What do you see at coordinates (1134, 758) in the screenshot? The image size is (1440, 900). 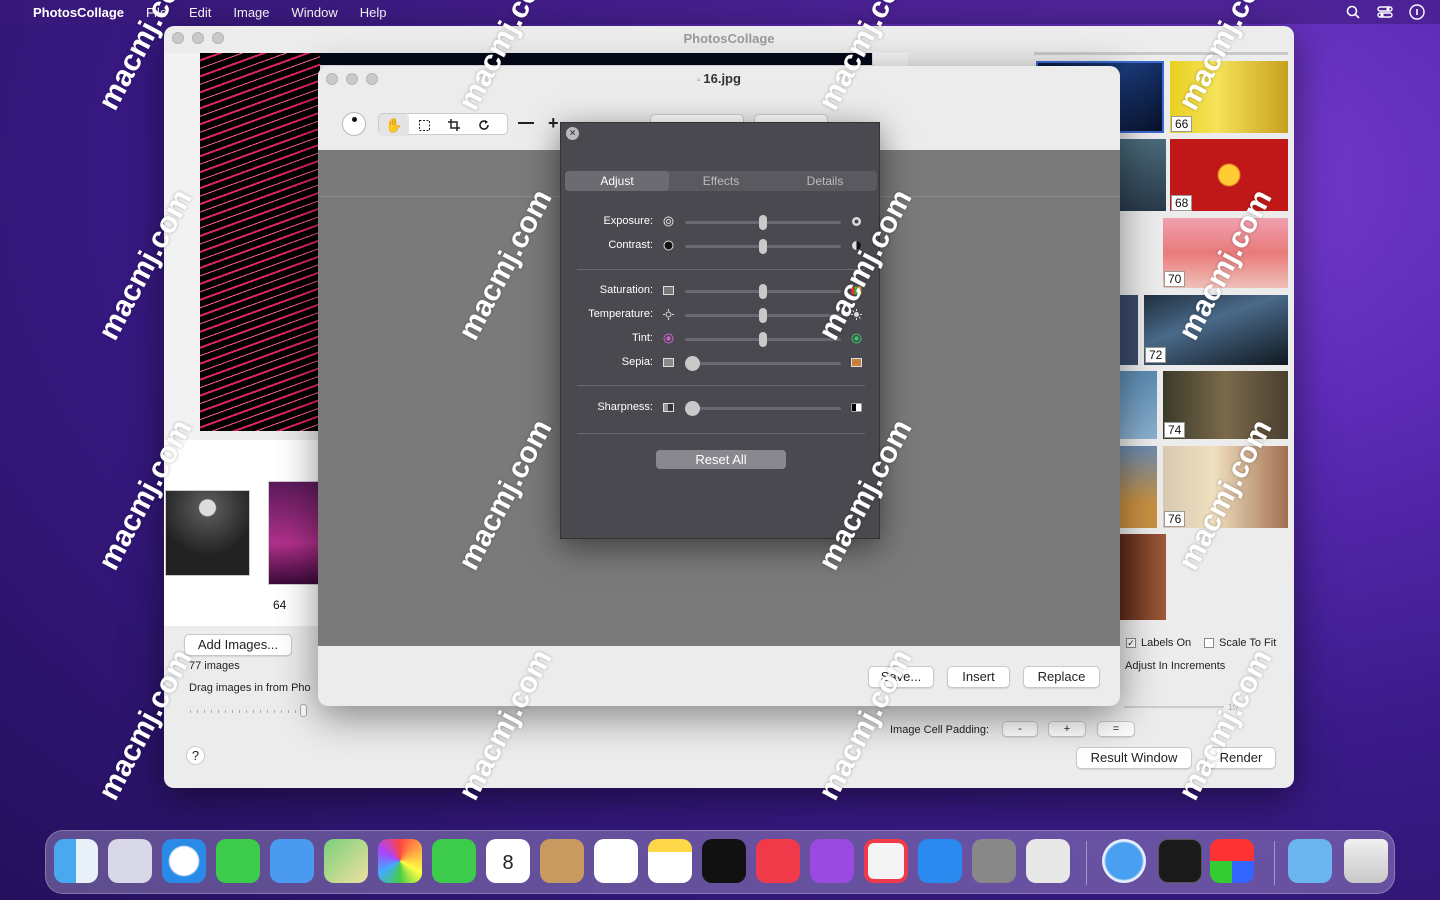 I see `result-window-button: Result Window` at bounding box center [1134, 758].